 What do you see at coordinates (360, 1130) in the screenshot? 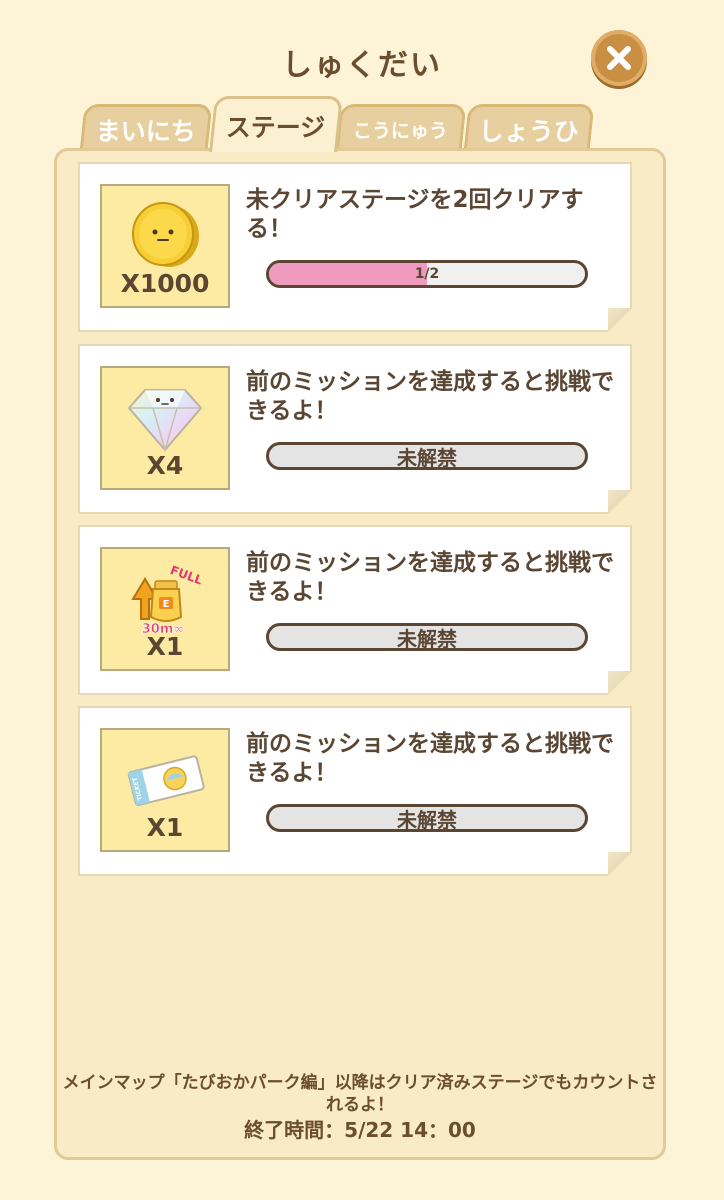
I see `deadline-text: 終了時間：5/22 14：00` at bounding box center [360, 1130].